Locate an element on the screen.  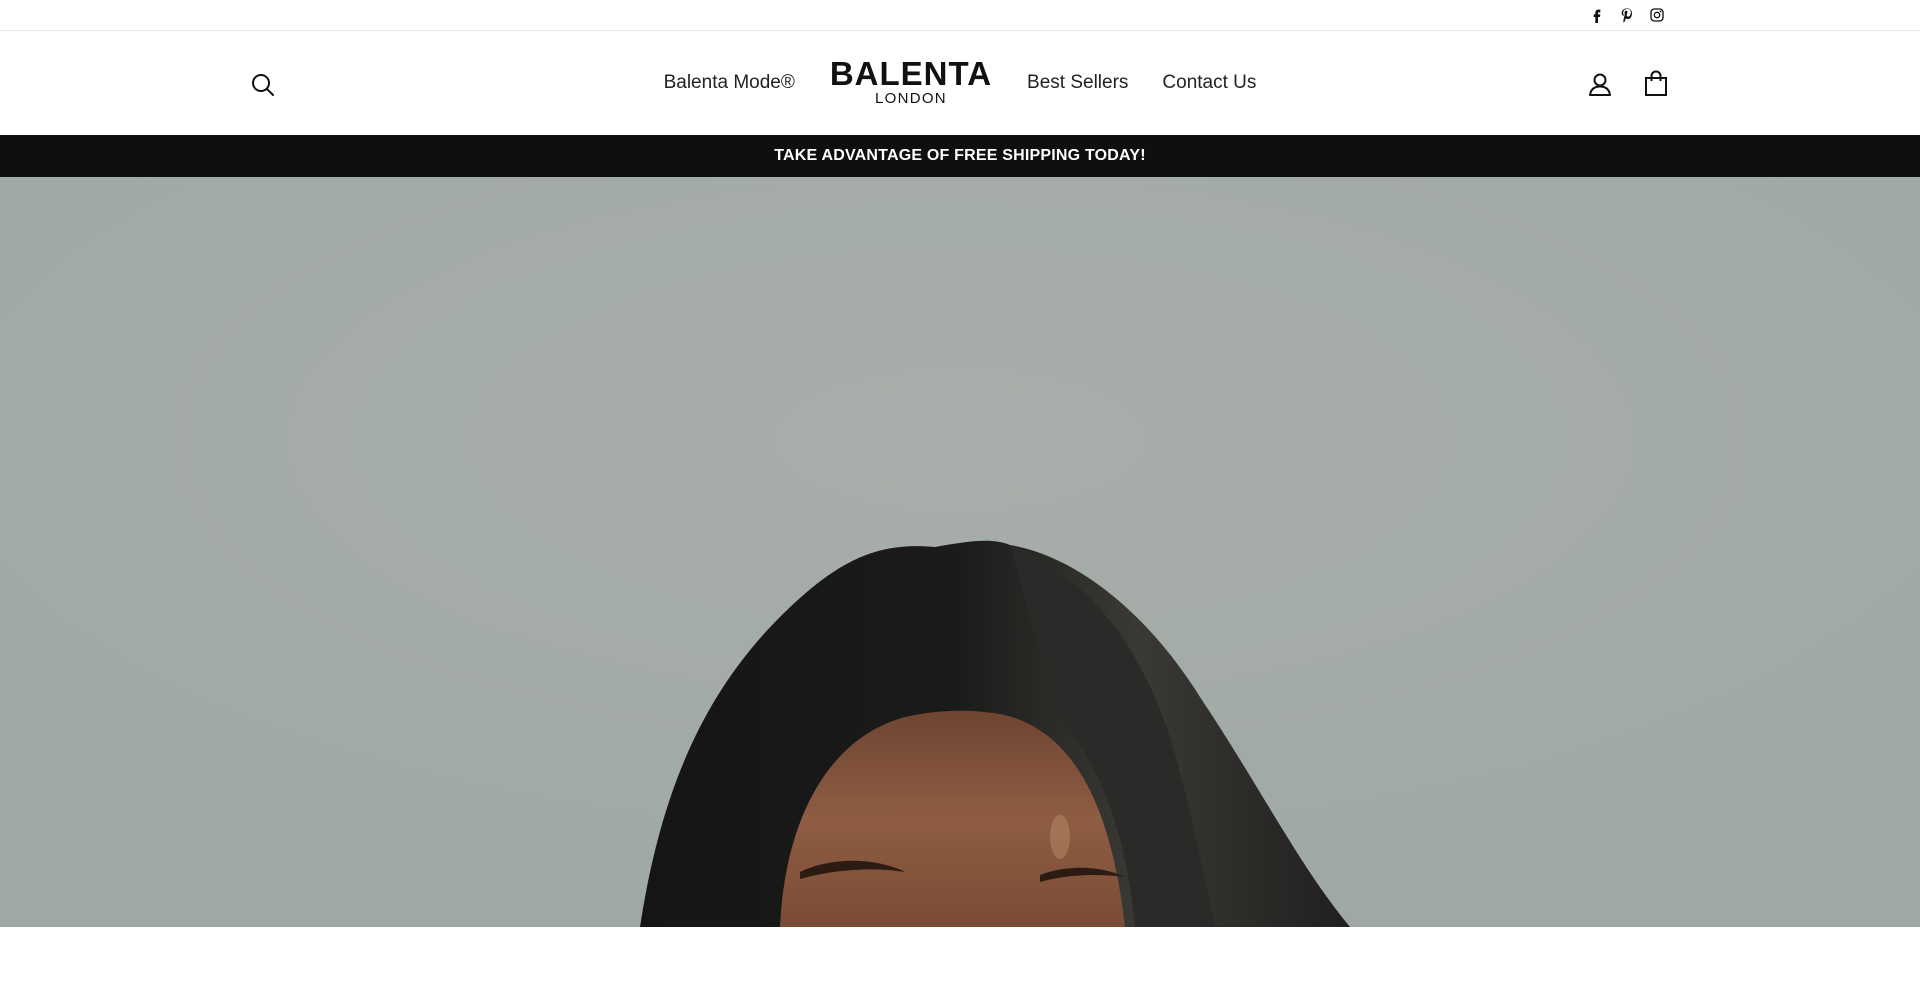
logo-wordmark: BALENTA is located at coordinates (911, 73).